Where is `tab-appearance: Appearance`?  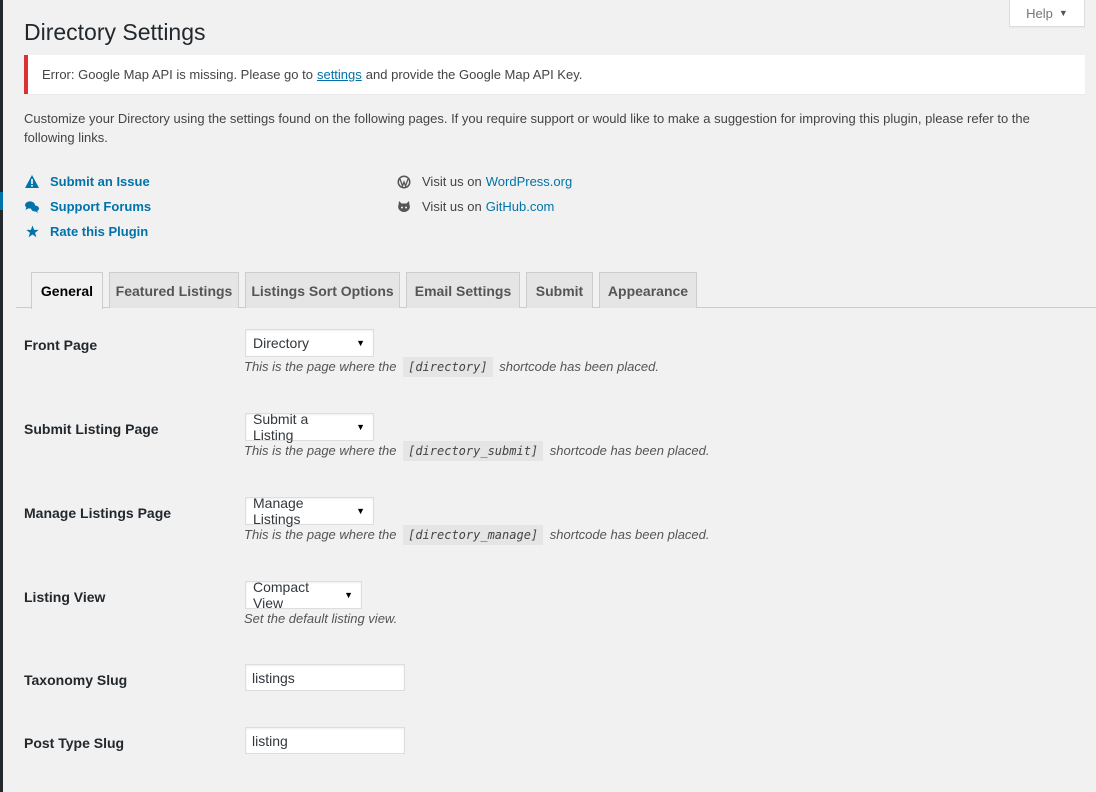
tab-appearance: Appearance is located at coordinates (648, 290).